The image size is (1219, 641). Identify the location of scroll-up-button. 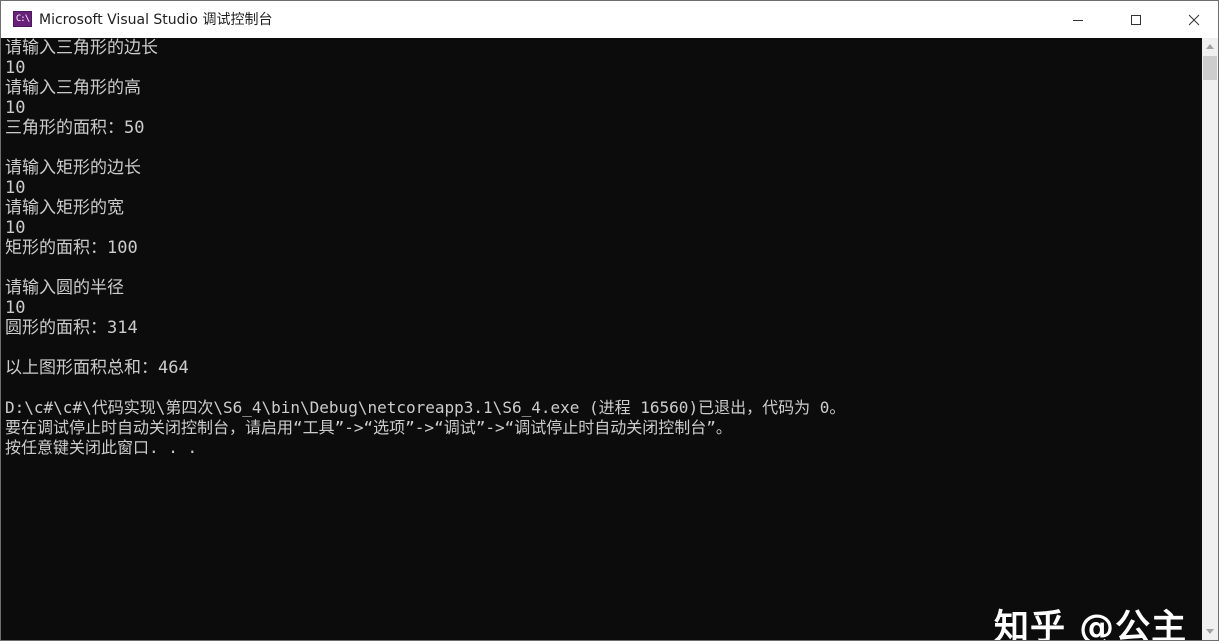
(1210, 46).